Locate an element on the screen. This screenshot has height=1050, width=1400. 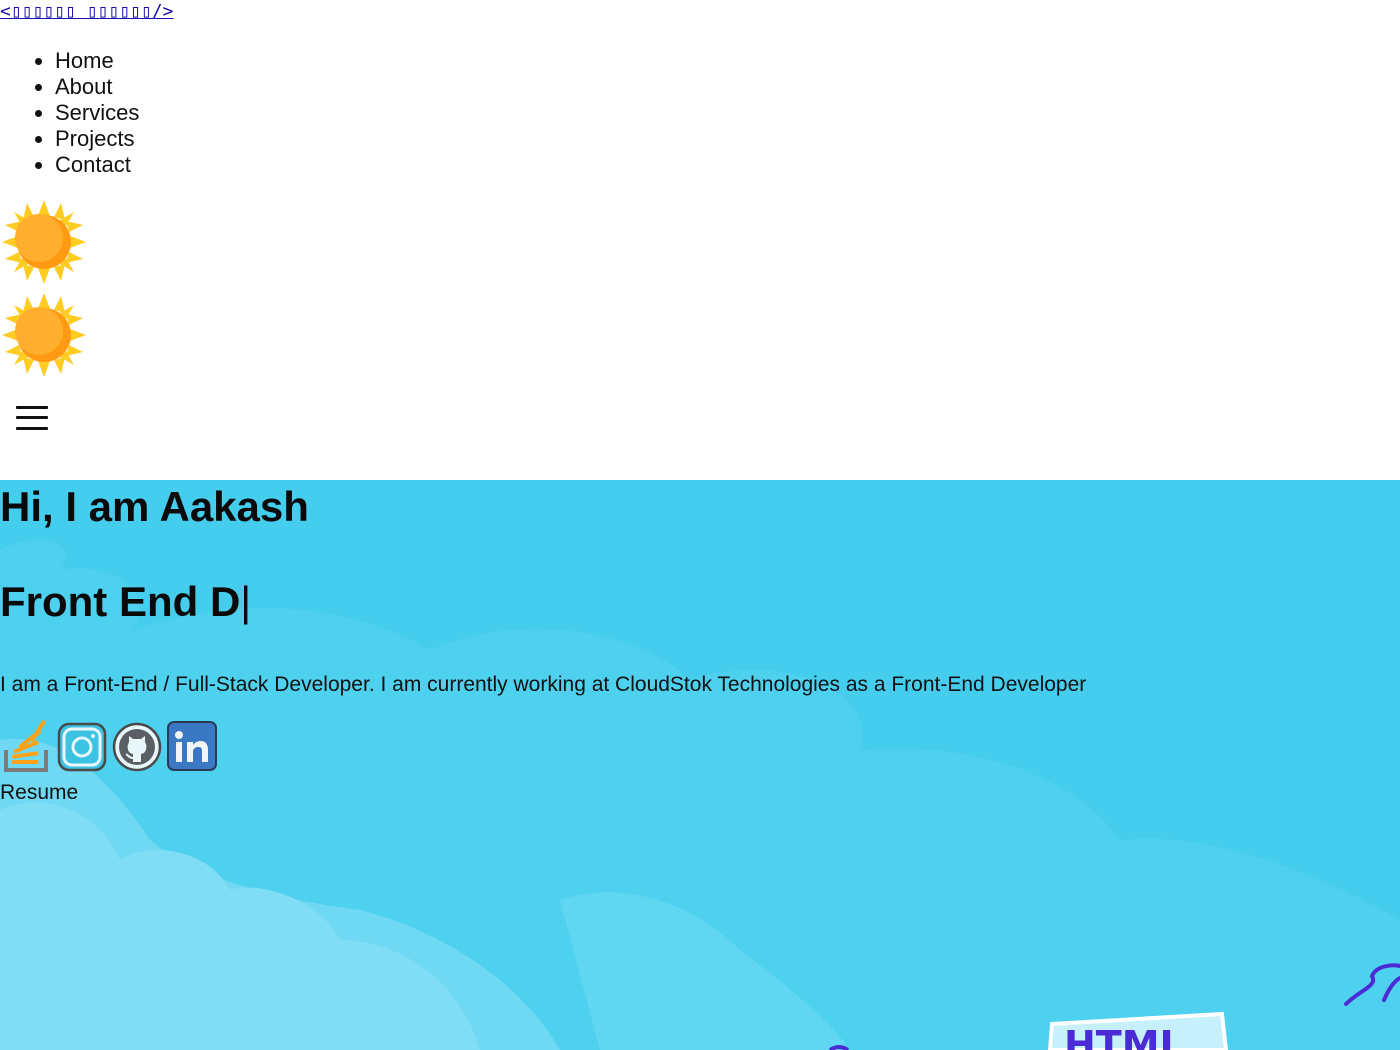
stackoverflow-icon is located at coordinates (26, 745).